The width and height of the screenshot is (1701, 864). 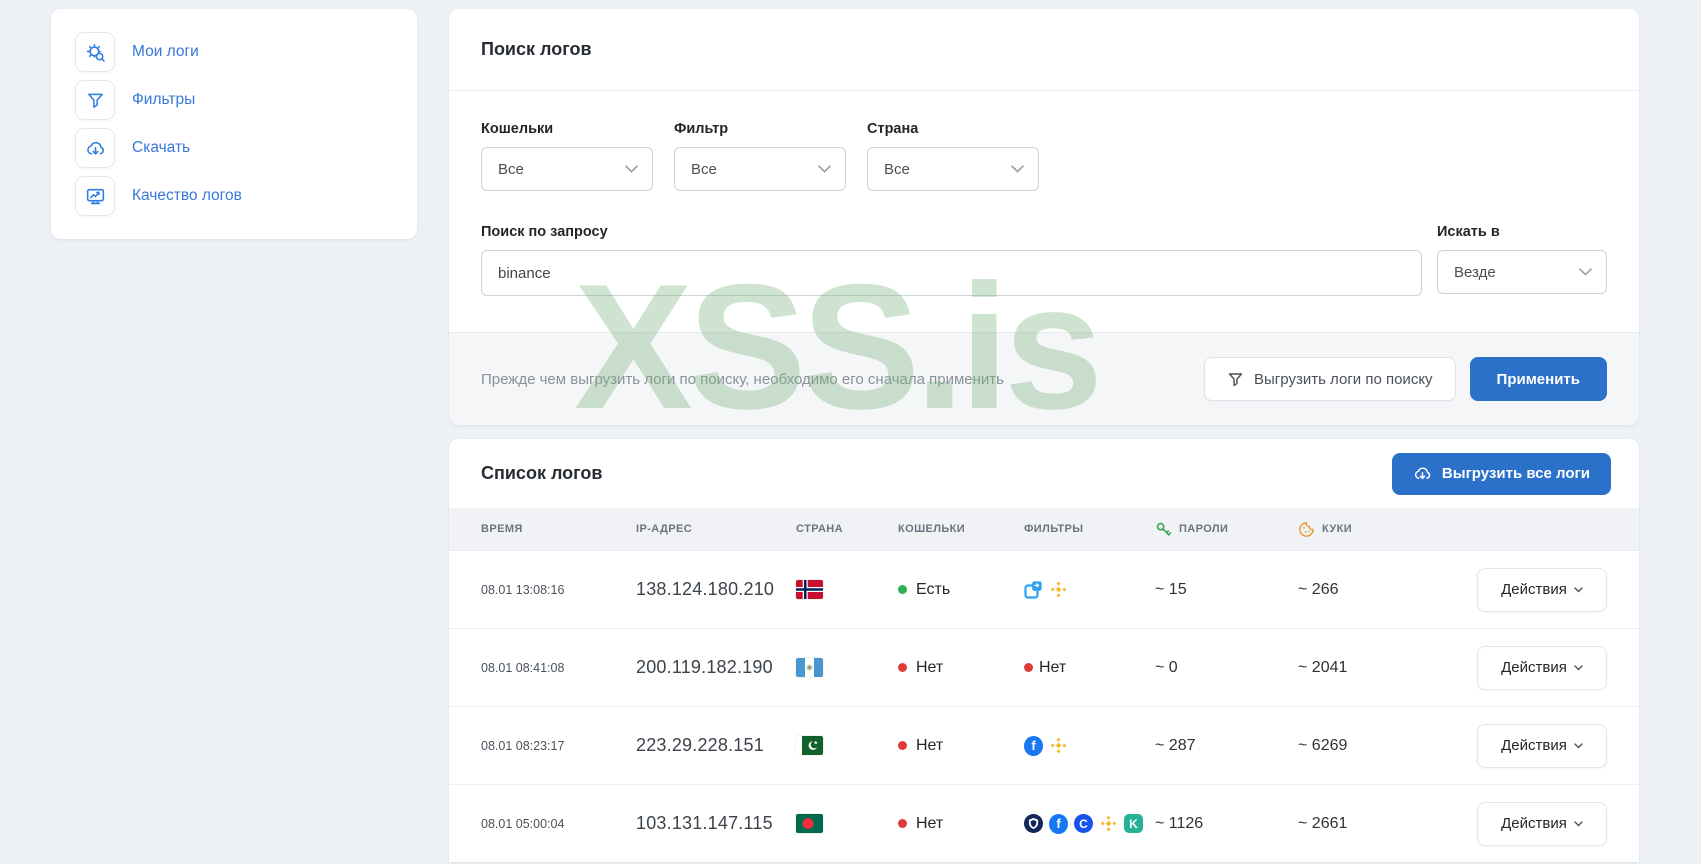 What do you see at coordinates (511, 169) in the screenshot?
I see `wallets-filter-value: Все` at bounding box center [511, 169].